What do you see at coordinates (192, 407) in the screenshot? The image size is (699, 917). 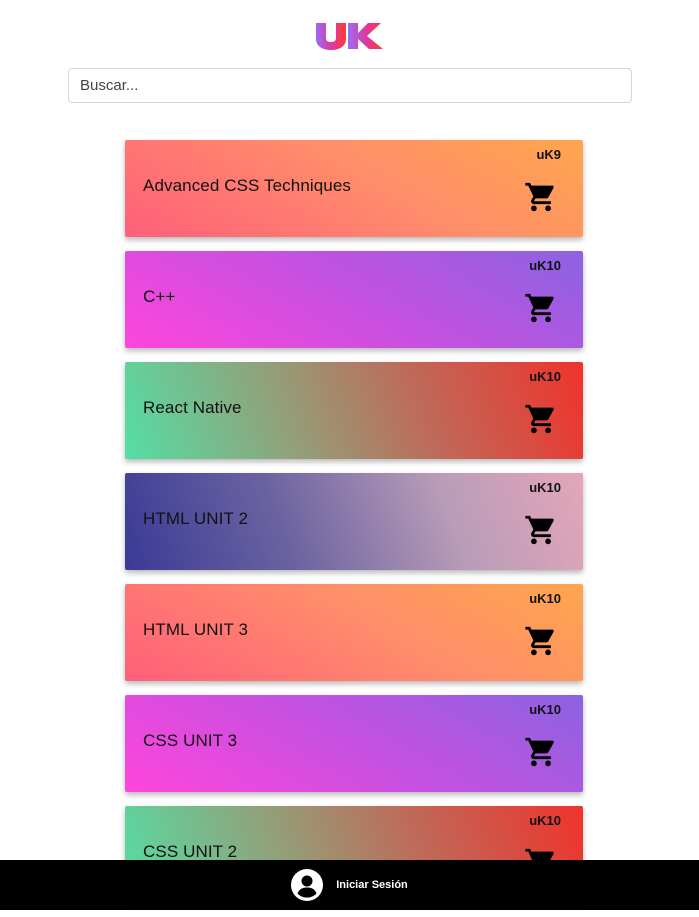 I see `course-title: React Native` at bounding box center [192, 407].